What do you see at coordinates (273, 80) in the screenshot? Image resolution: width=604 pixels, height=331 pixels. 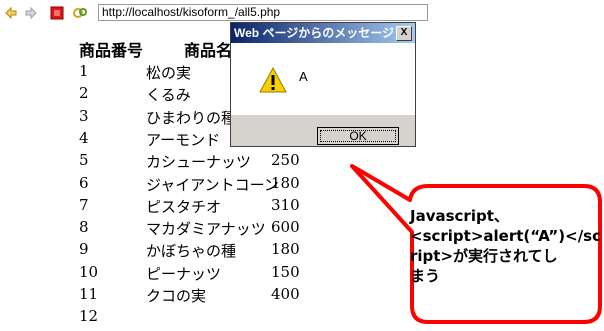 I see `warning-icon` at bounding box center [273, 80].